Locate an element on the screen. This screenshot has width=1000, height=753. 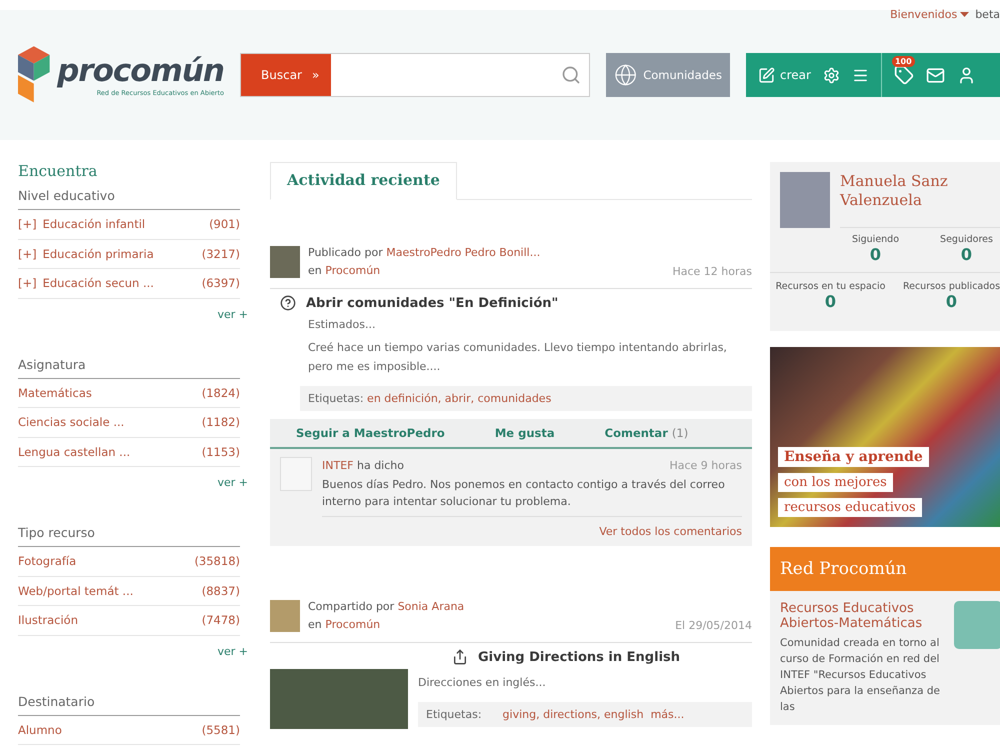
post-time: Hace 12 horas is located at coordinates (712, 272).